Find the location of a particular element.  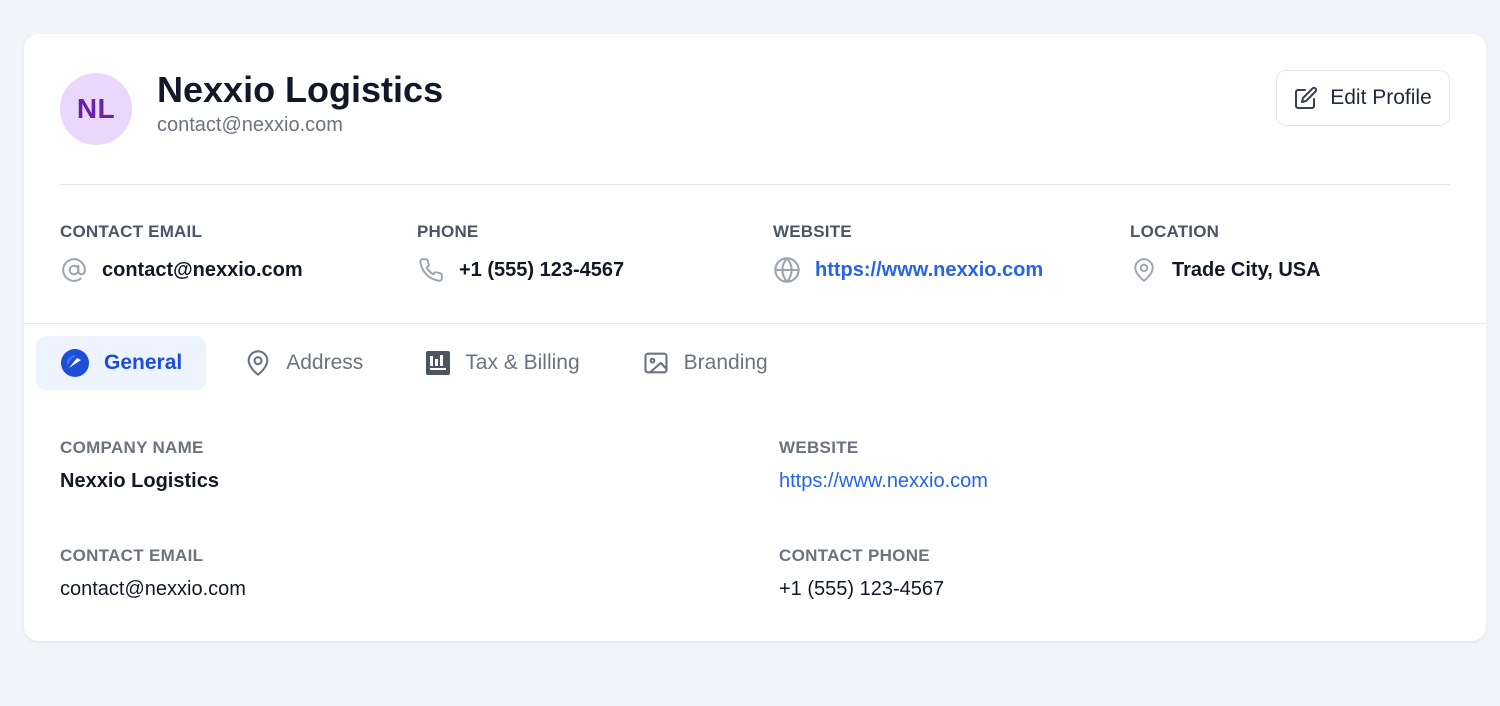

field-value: contact@nexxio.com is located at coordinates (153, 589).